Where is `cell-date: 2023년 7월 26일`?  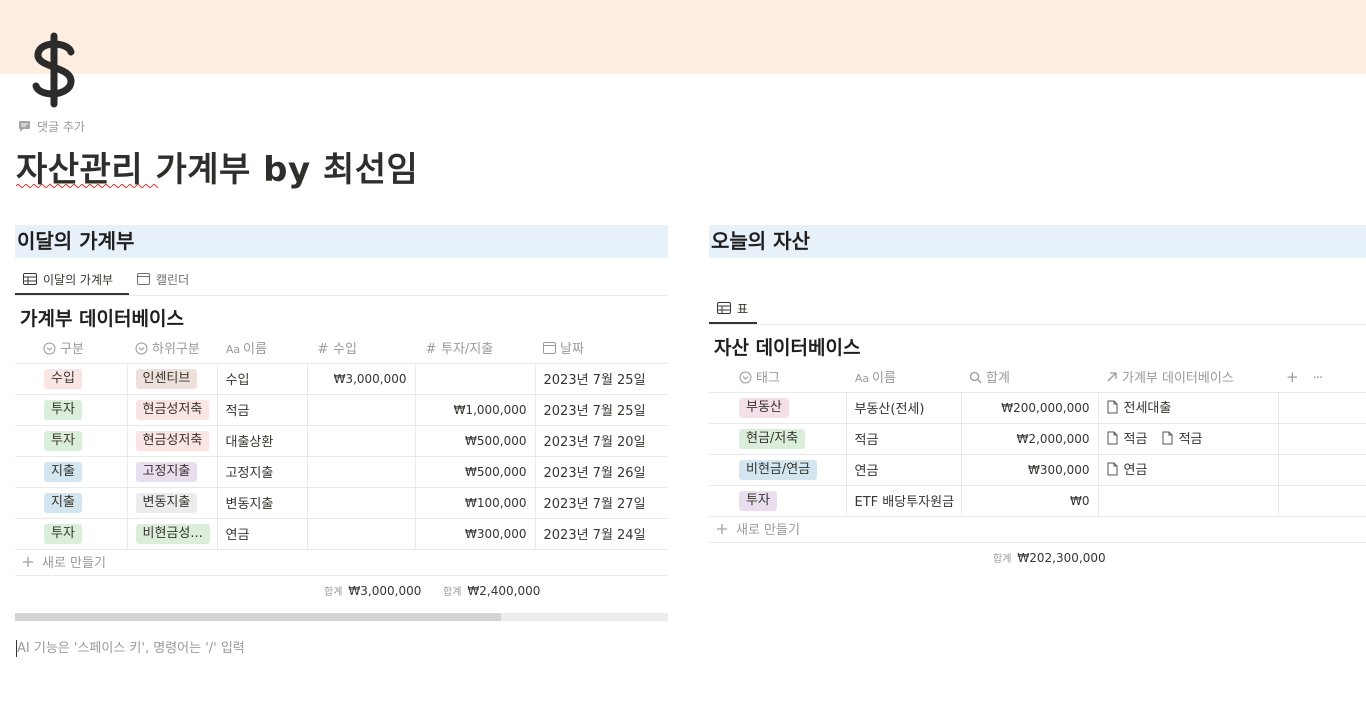 cell-date: 2023년 7월 26일 is located at coordinates (601, 471).